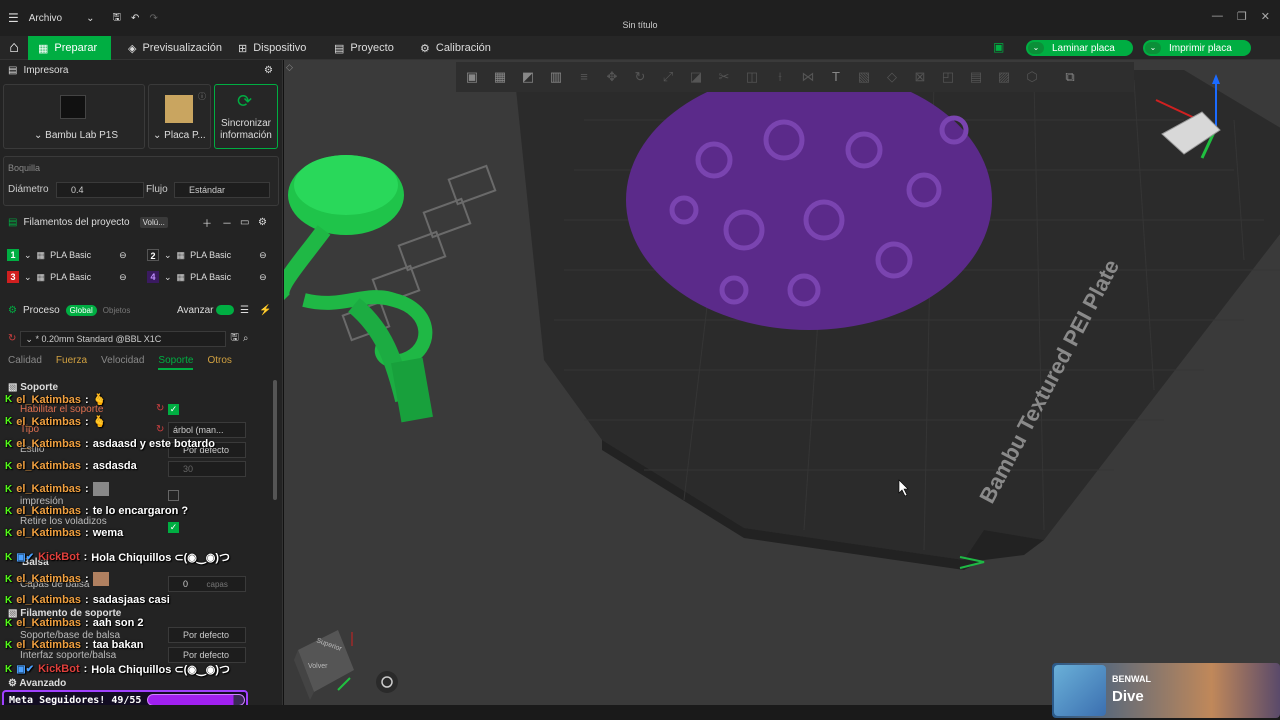  I want to click on support-paint-icon: ⟊, so click(780, 77).